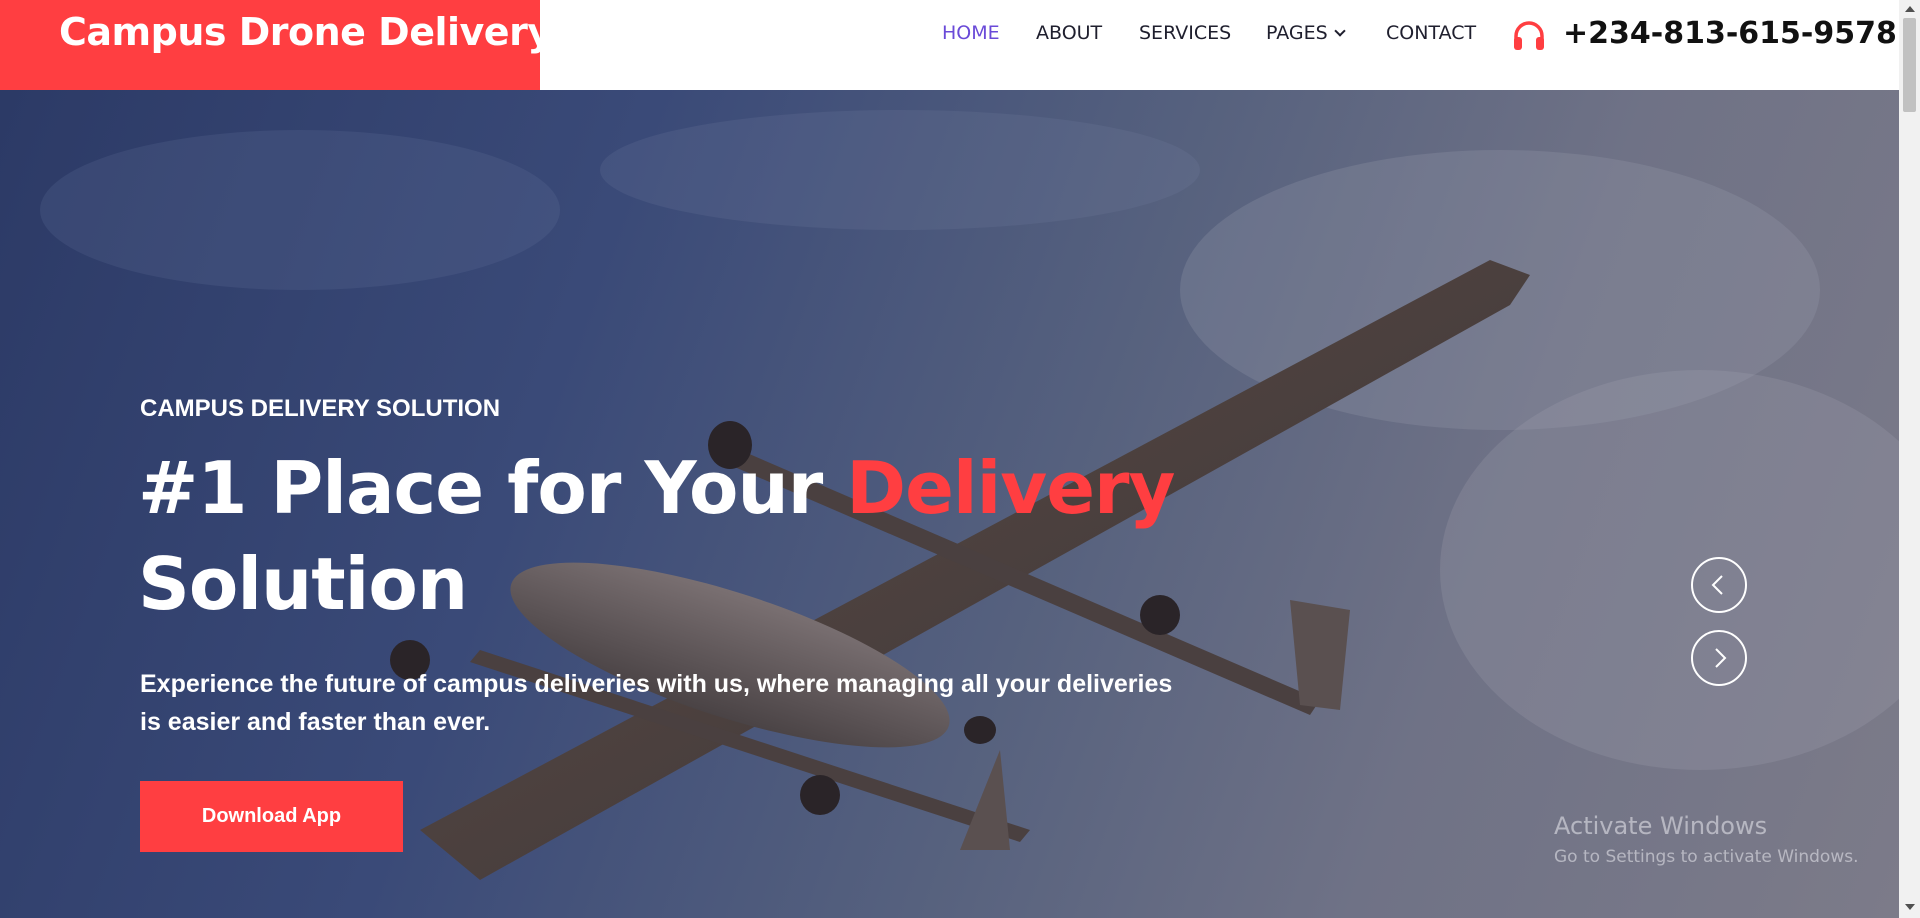  I want to click on chevron-down-icon, so click(1340, 31).